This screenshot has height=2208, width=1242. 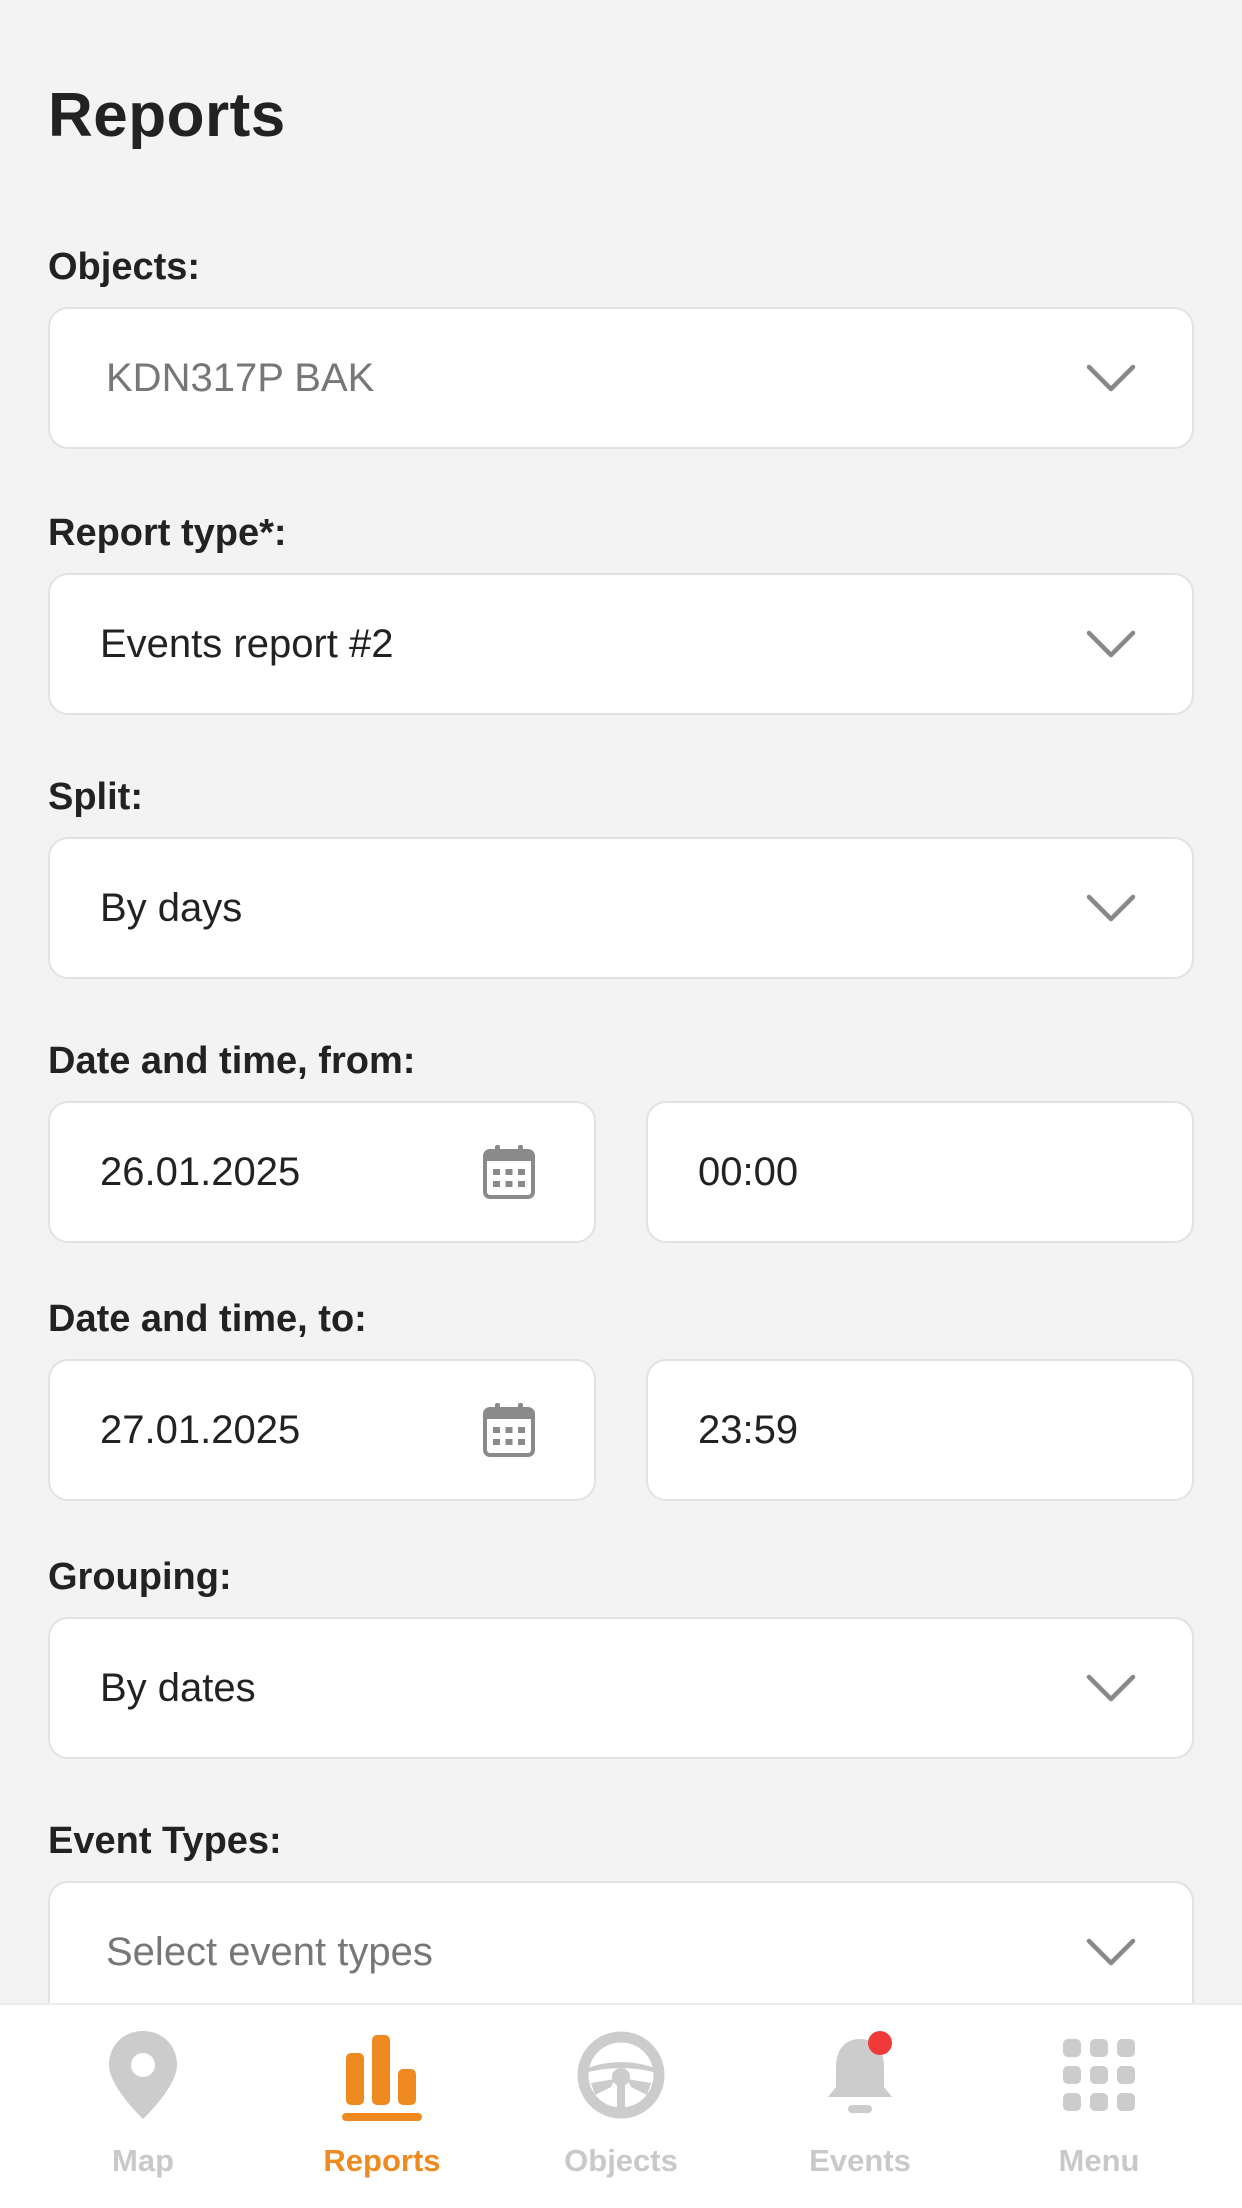 What do you see at coordinates (1099, 2160) in the screenshot?
I see `nav-label: Menu` at bounding box center [1099, 2160].